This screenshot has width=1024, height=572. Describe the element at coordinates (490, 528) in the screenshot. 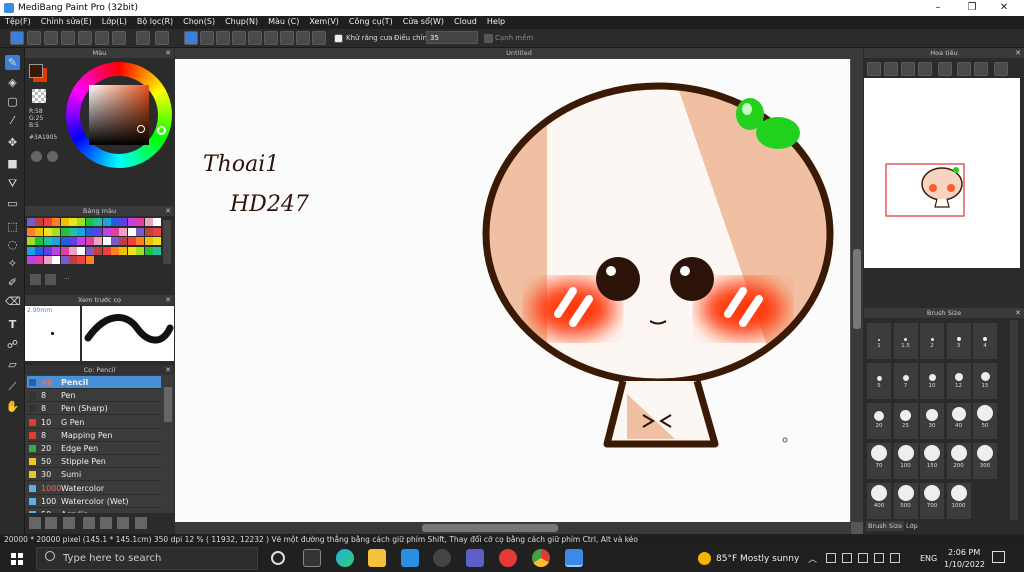

I see `horizontal-scroll-thumb` at that location.